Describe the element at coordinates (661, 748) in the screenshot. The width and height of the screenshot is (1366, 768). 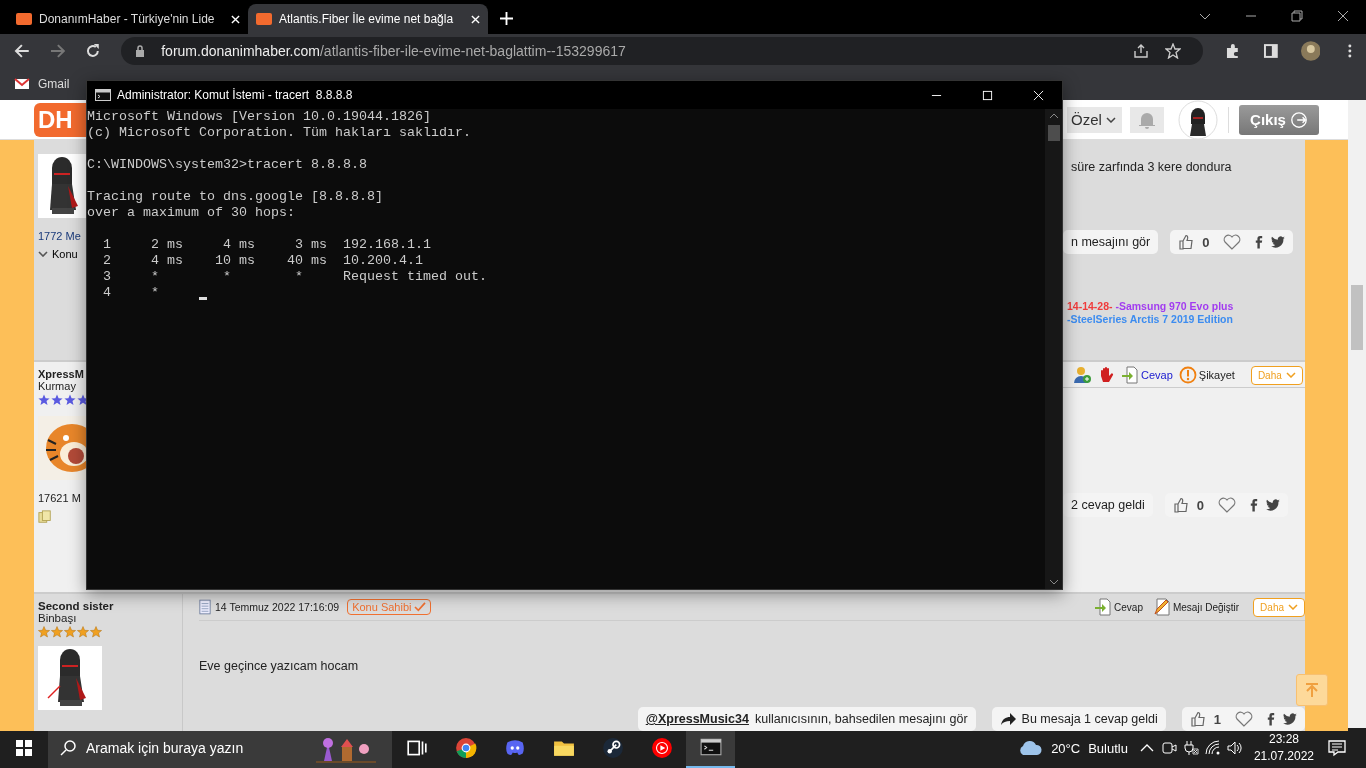
I see `play-icon` at that location.